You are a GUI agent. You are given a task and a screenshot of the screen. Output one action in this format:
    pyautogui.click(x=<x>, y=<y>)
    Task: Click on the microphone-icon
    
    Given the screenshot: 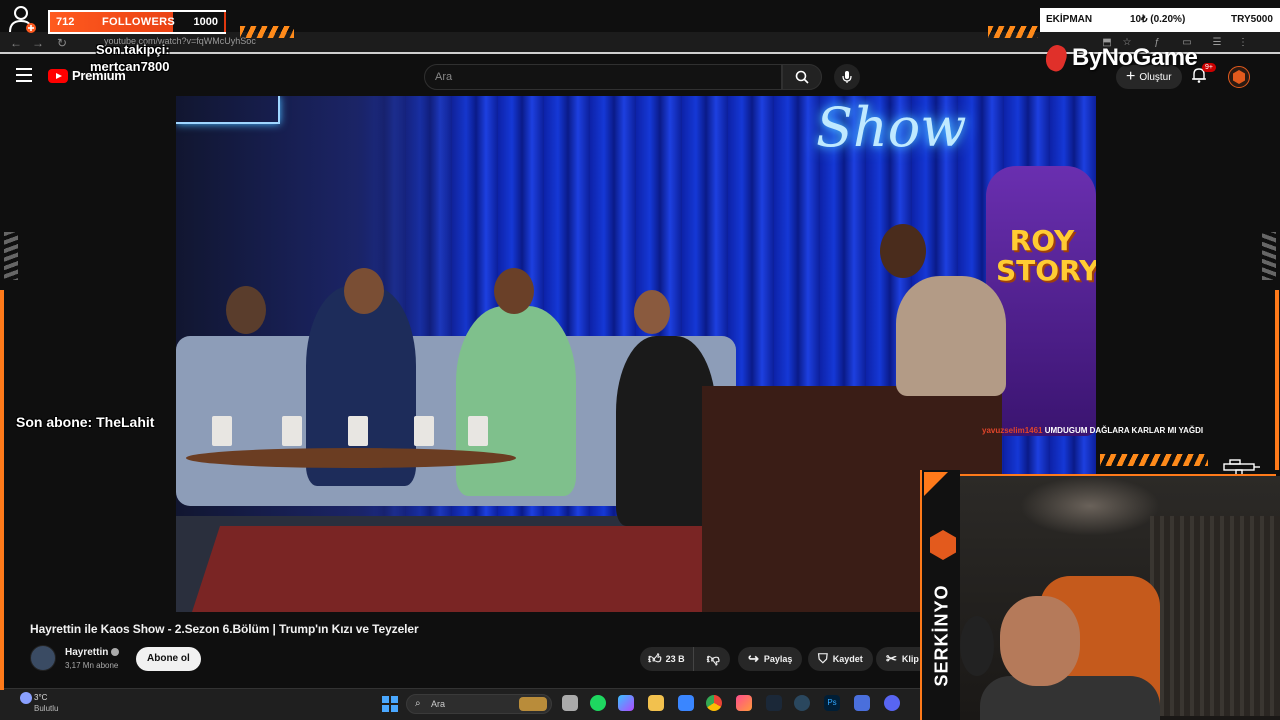 What is the action you would take?
    pyautogui.click(x=847, y=77)
    